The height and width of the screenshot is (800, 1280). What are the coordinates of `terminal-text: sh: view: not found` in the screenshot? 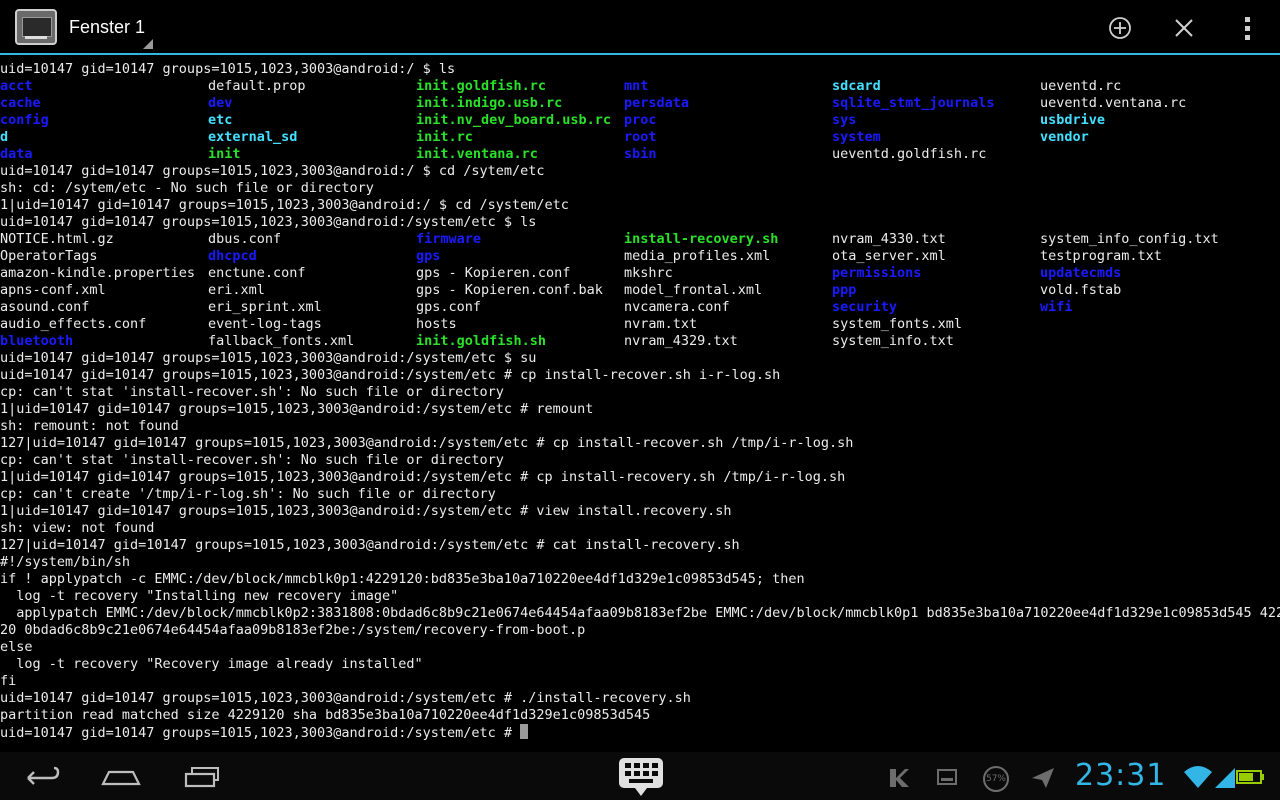 It's located at (77, 528).